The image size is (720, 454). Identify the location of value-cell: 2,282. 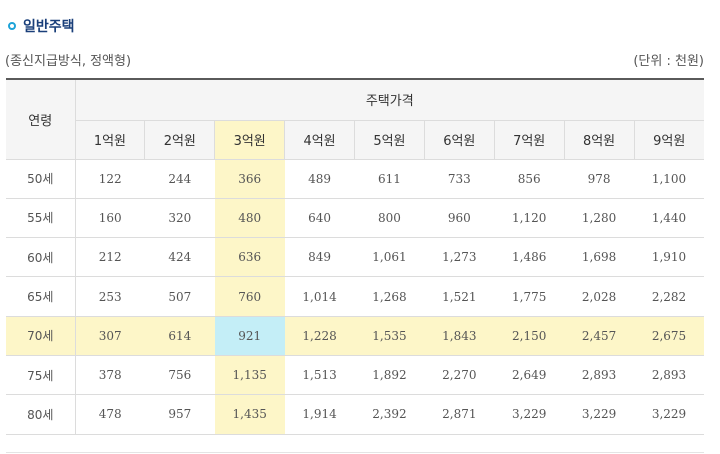
(669, 296).